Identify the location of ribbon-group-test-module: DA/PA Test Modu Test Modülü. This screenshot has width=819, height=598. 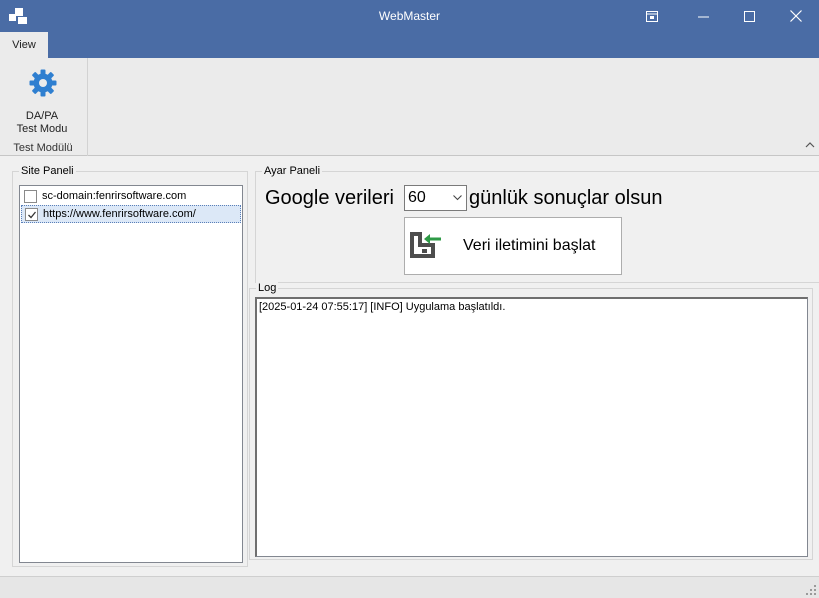
(44, 107).